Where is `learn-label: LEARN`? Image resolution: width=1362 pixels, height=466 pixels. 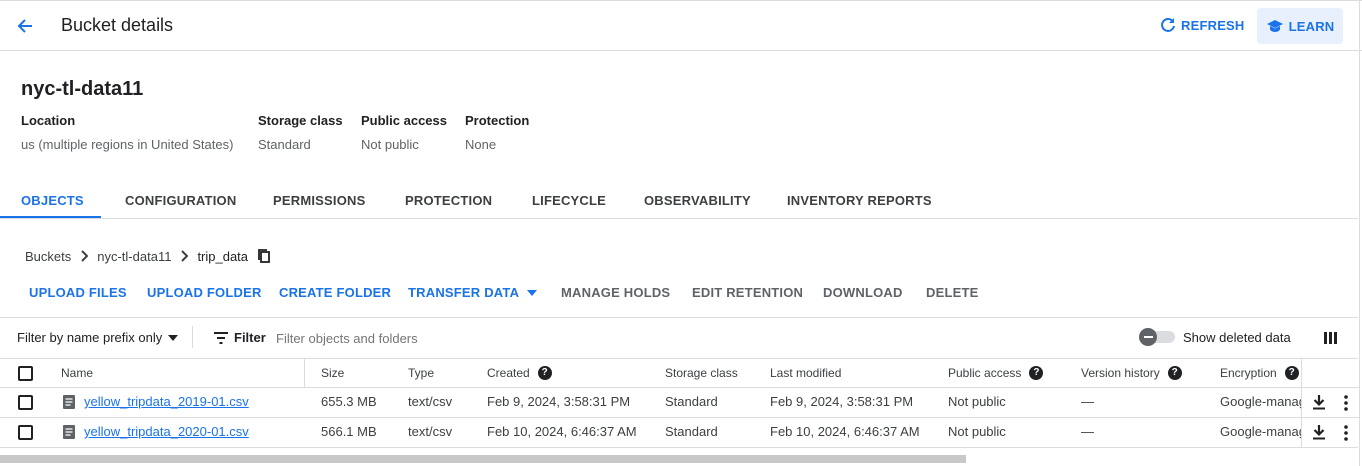 learn-label: LEARN is located at coordinates (1311, 26).